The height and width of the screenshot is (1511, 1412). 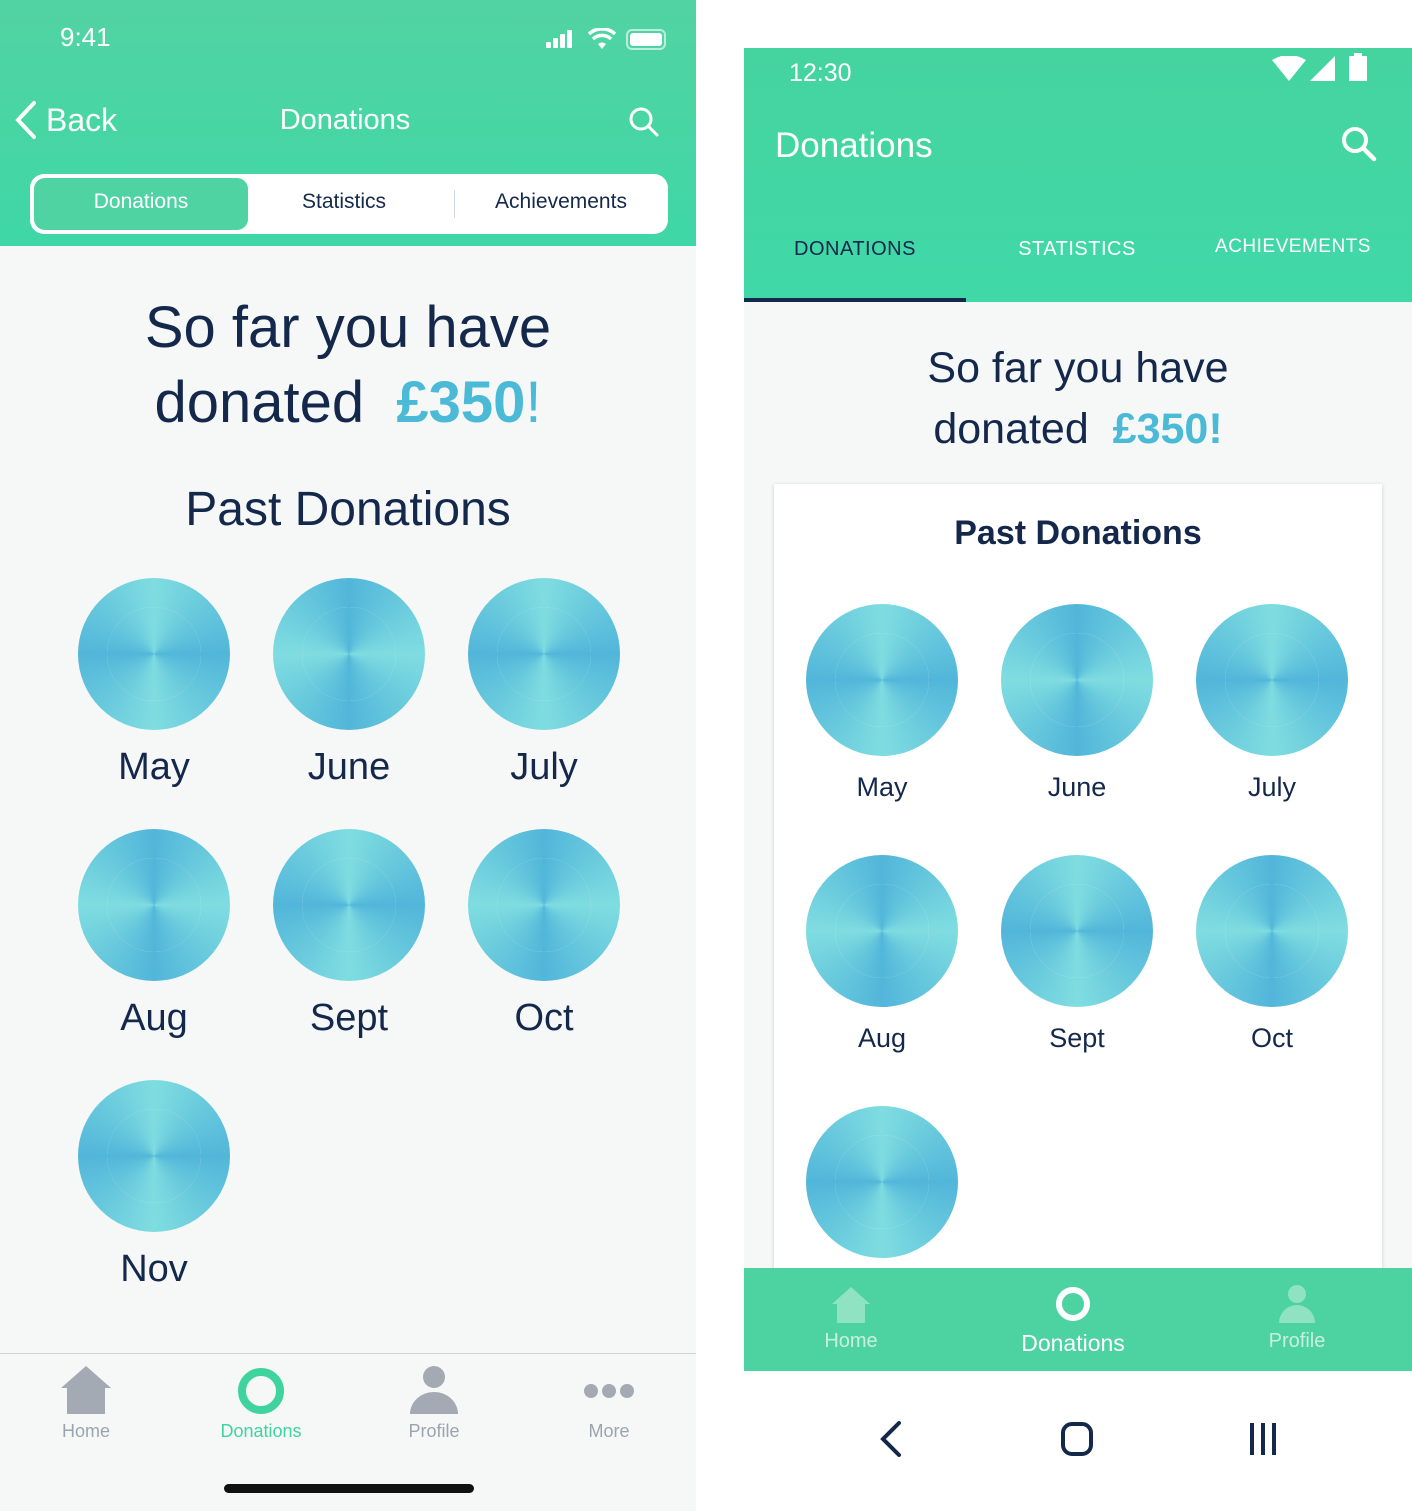 I want to click on tab-donations-label: Donations, so click(x=261, y=1431).